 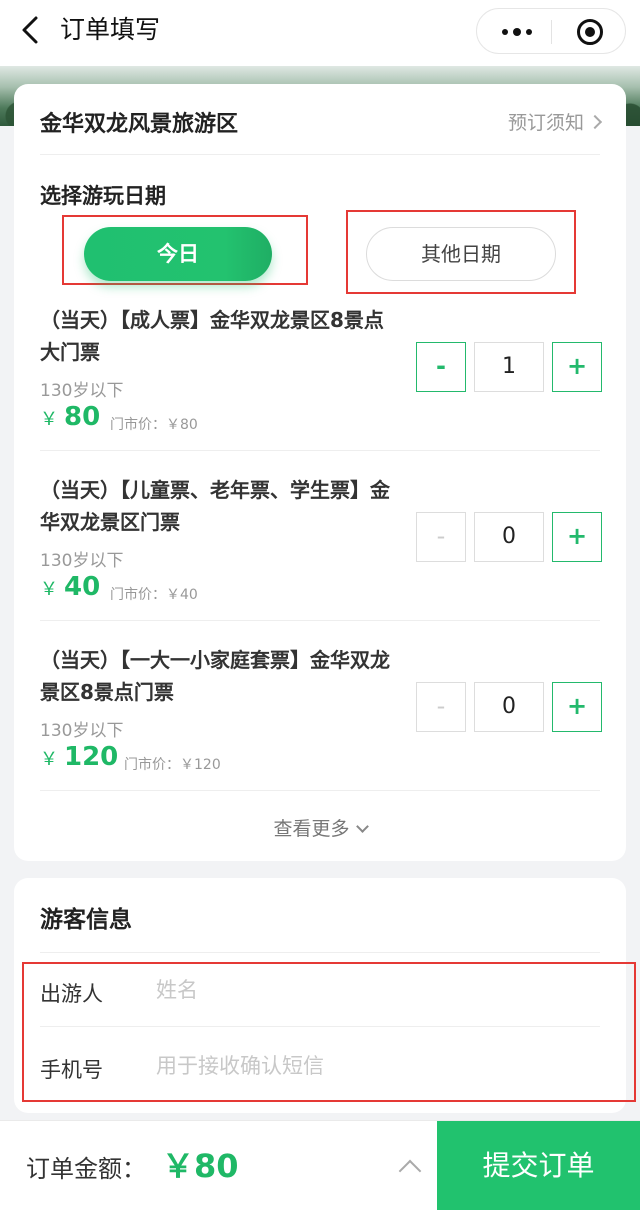 What do you see at coordinates (551, 31) in the screenshot?
I see `mini-program-capsule` at bounding box center [551, 31].